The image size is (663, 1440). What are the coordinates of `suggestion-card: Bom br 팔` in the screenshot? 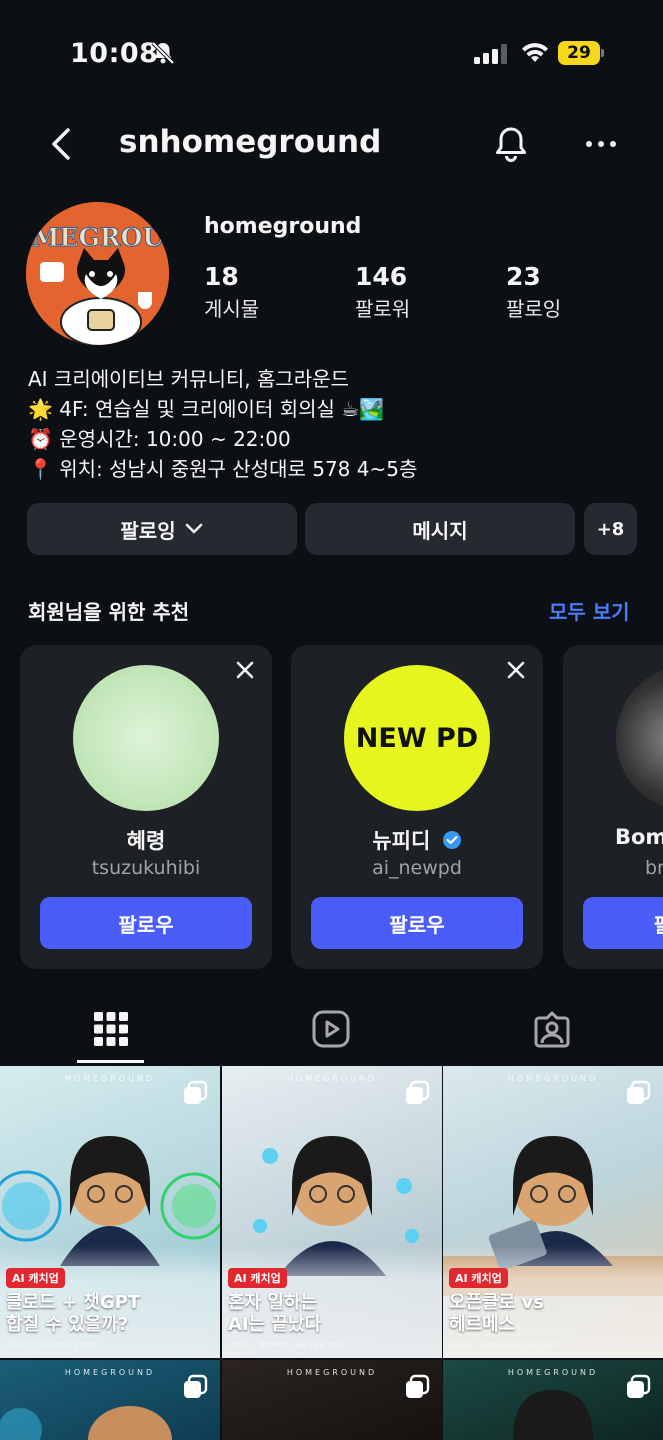 It's located at (613, 807).